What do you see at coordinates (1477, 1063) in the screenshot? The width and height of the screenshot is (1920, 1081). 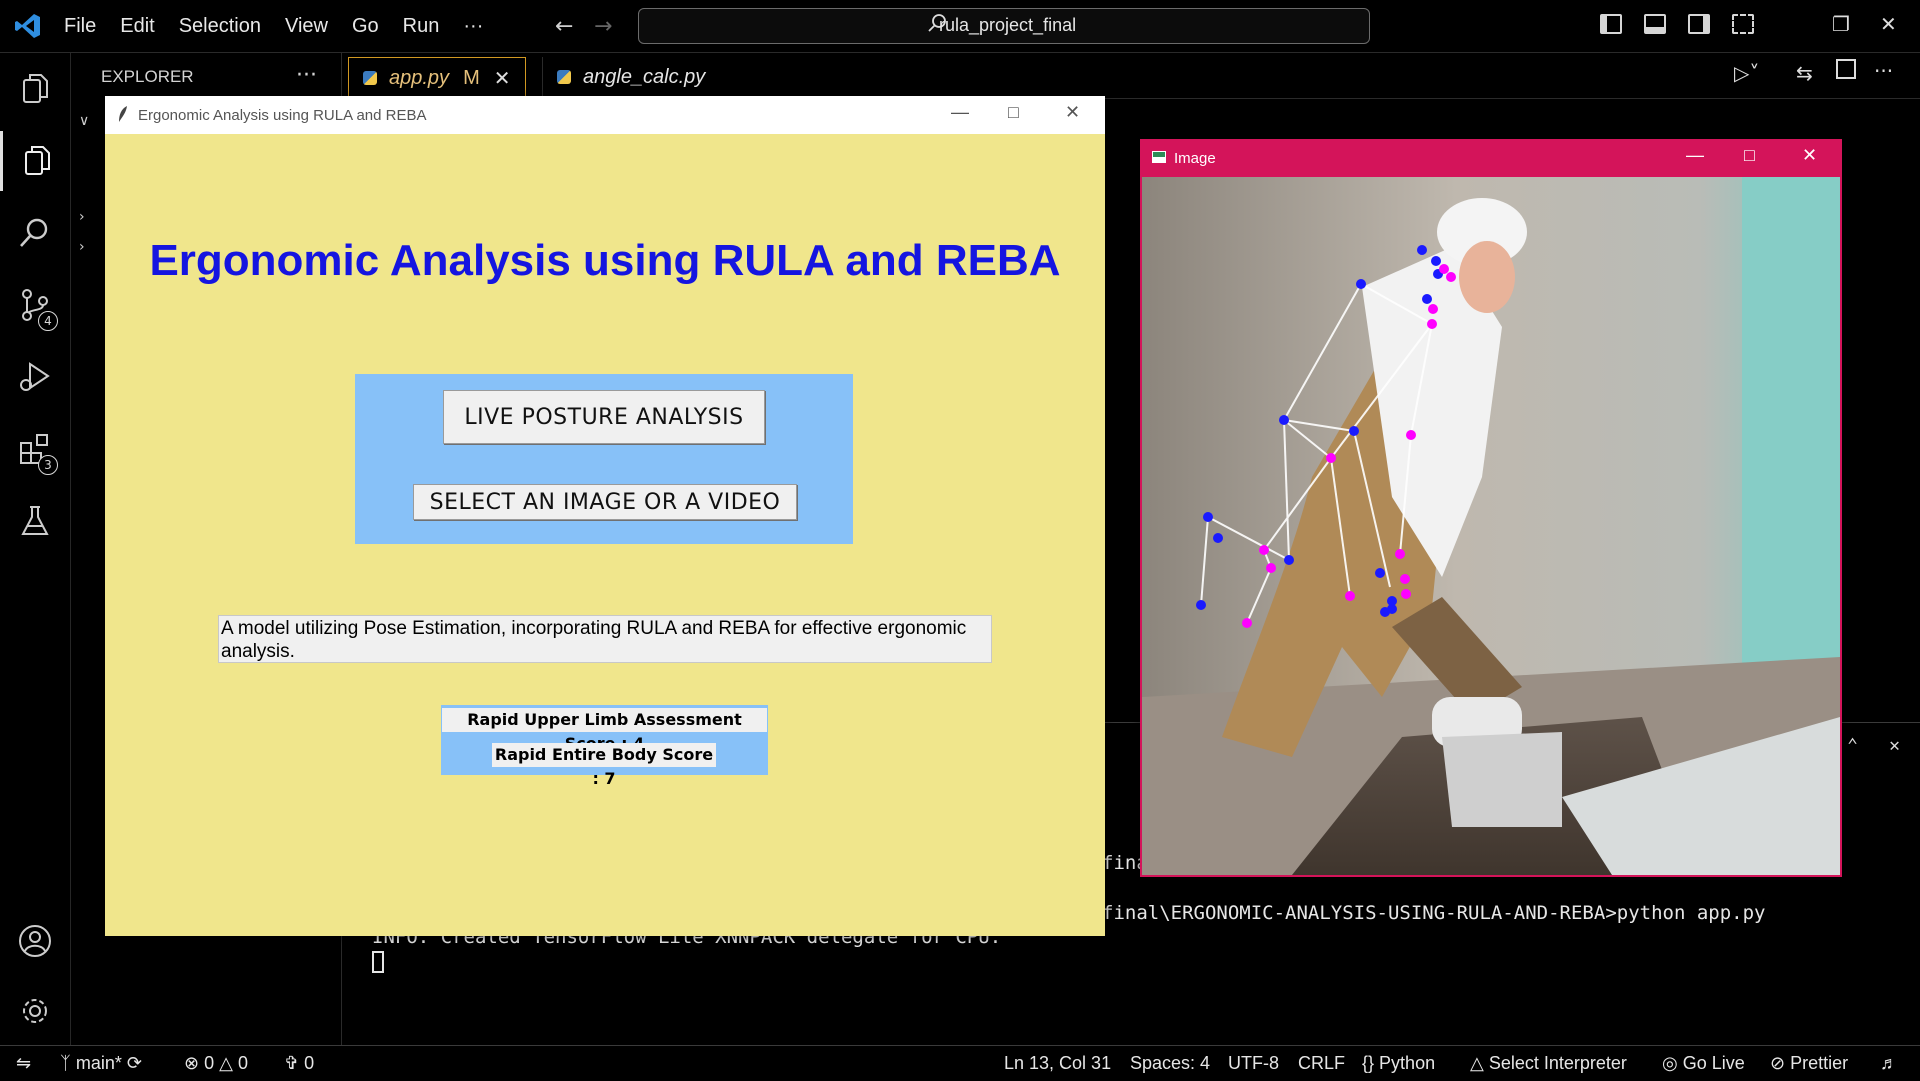 I see `warning-icon: △` at bounding box center [1477, 1063].